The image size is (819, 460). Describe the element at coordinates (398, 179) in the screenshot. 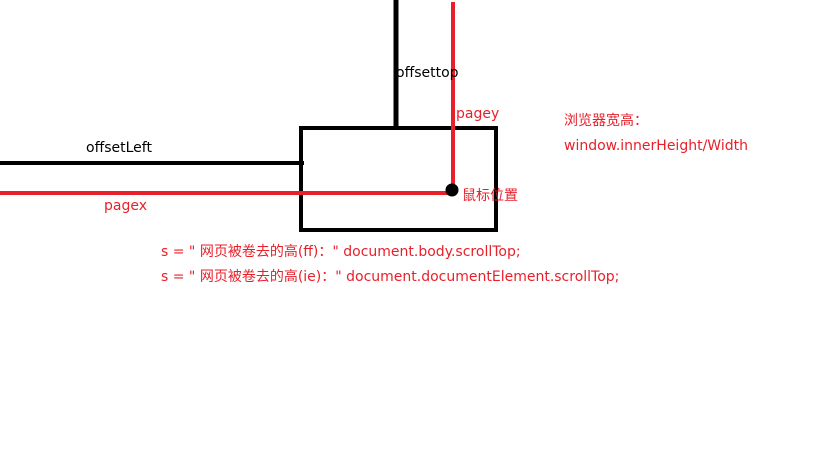

I see `element-box` at that location.